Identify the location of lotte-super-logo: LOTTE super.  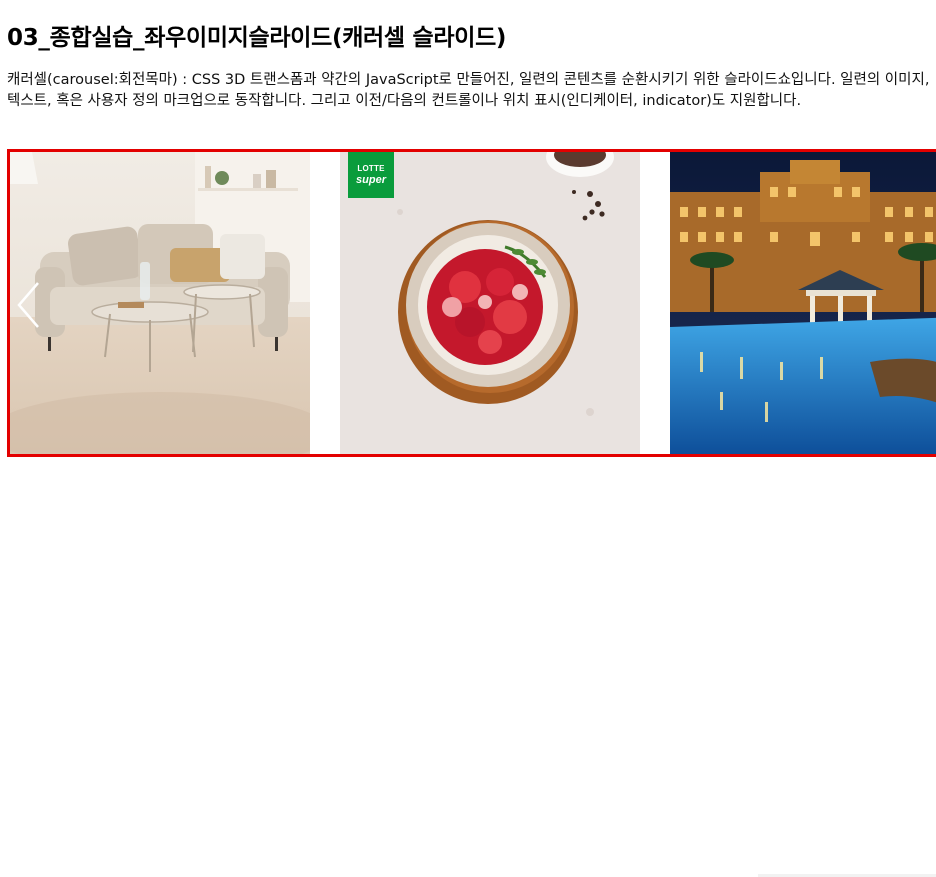
(371, 175).